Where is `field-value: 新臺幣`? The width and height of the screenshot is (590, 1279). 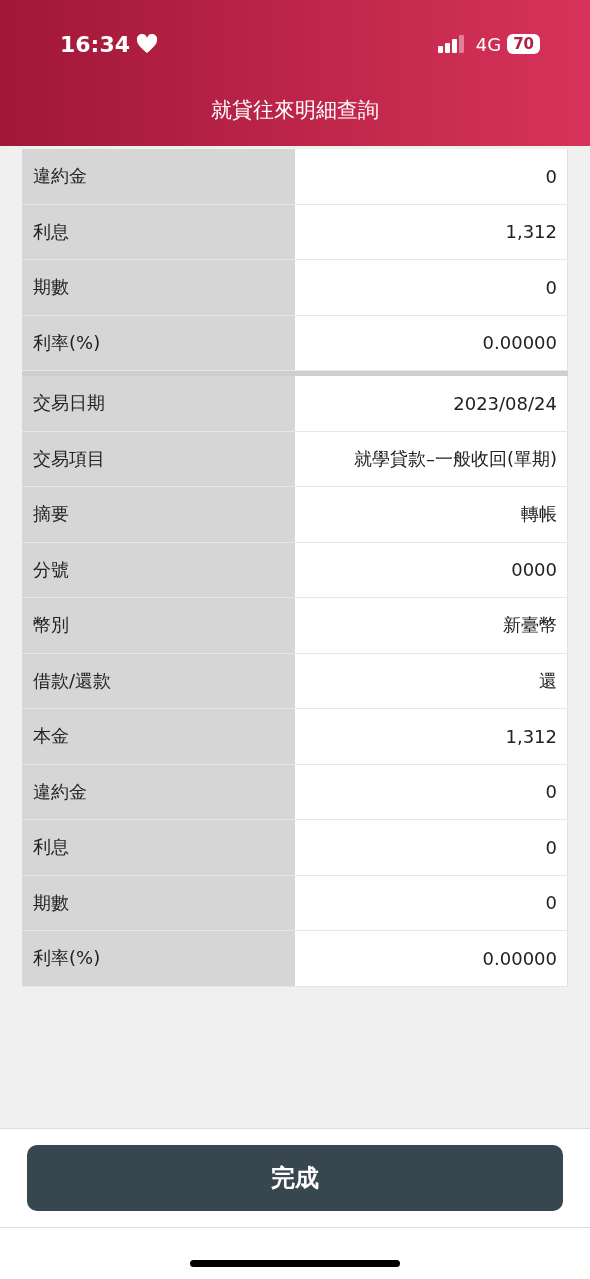
field-value: 新臺幣 is located at coordinates (431, 625).